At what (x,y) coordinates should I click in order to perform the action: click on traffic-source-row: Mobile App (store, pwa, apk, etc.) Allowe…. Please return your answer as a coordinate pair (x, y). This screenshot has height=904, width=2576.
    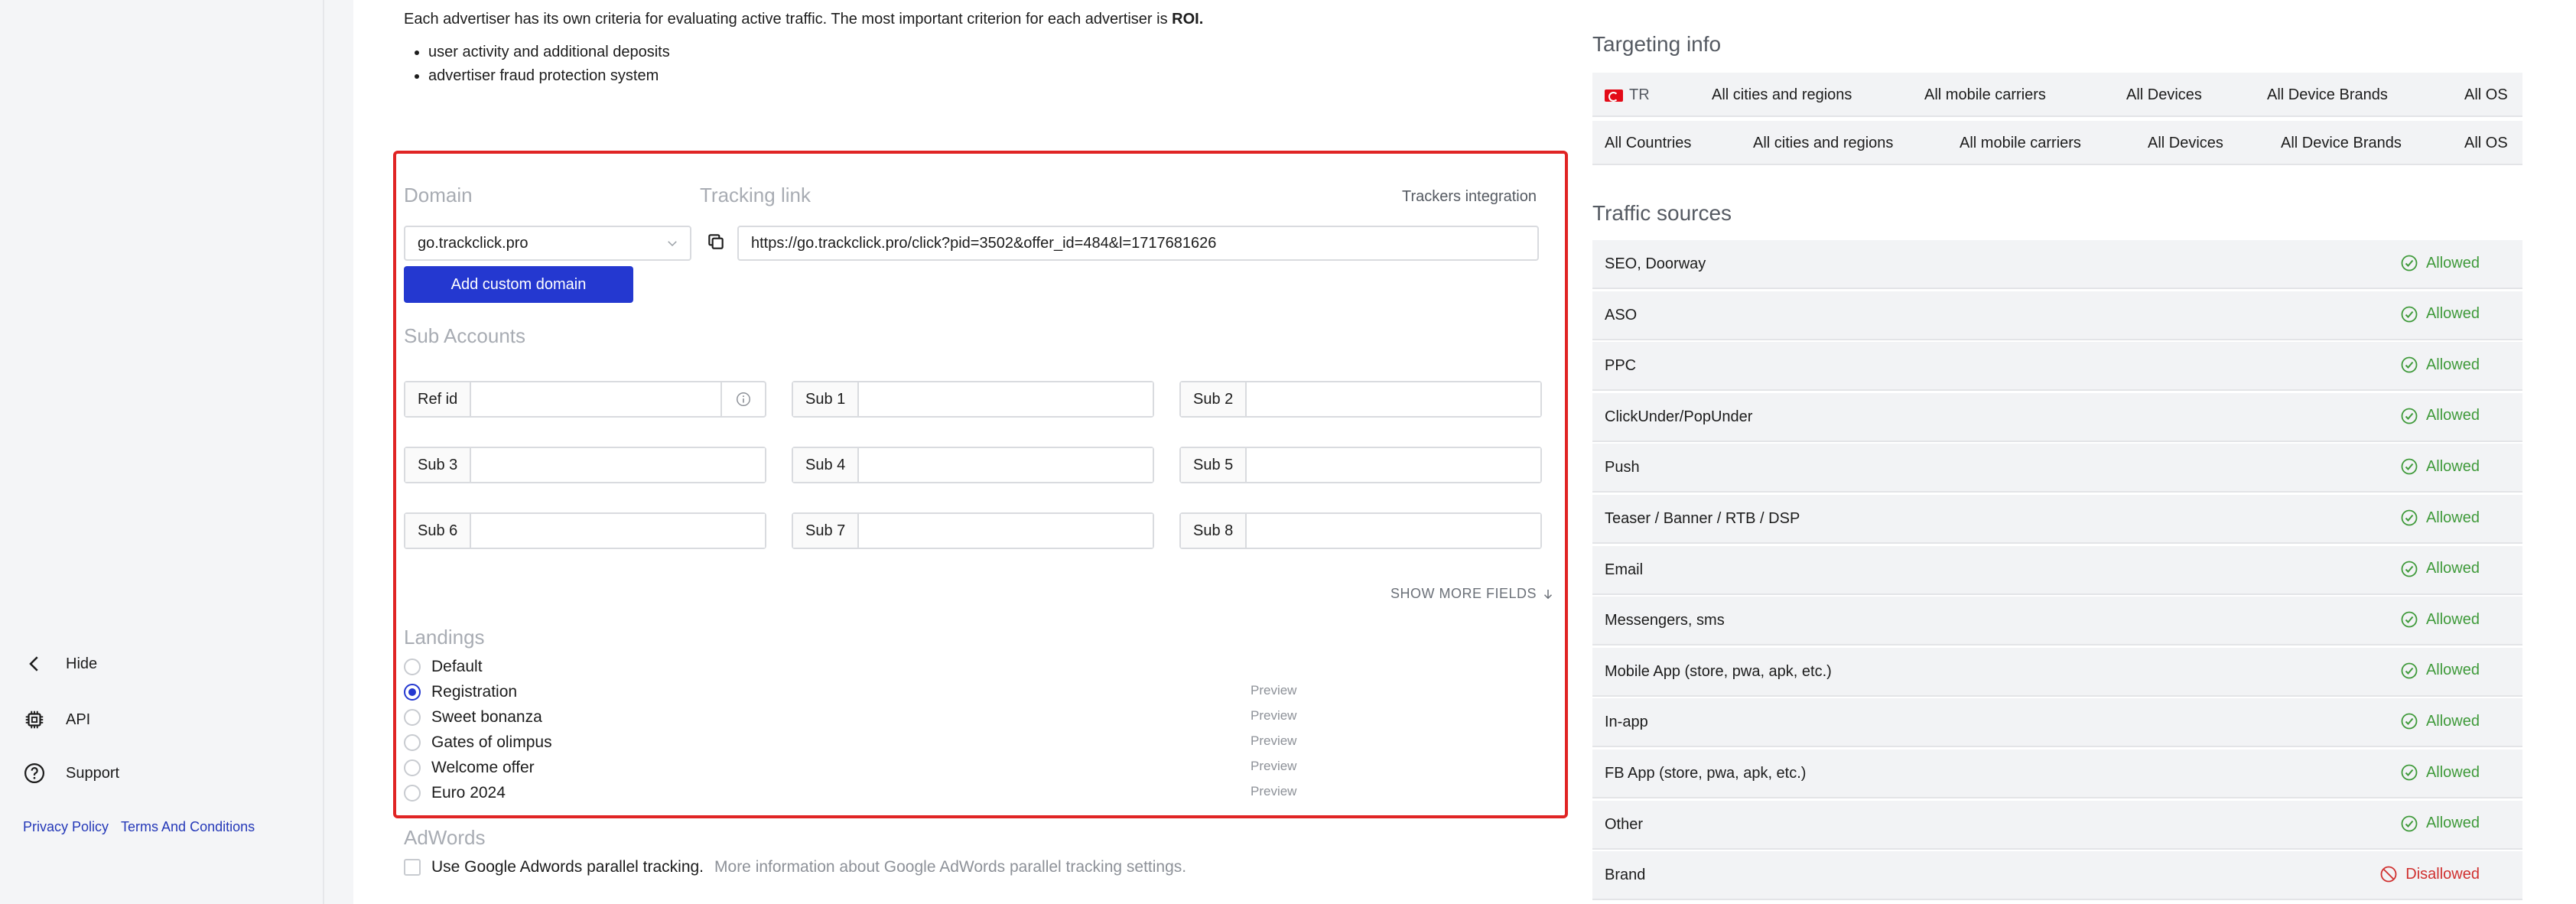
    Looking at the image, I should click on (2057, 672).